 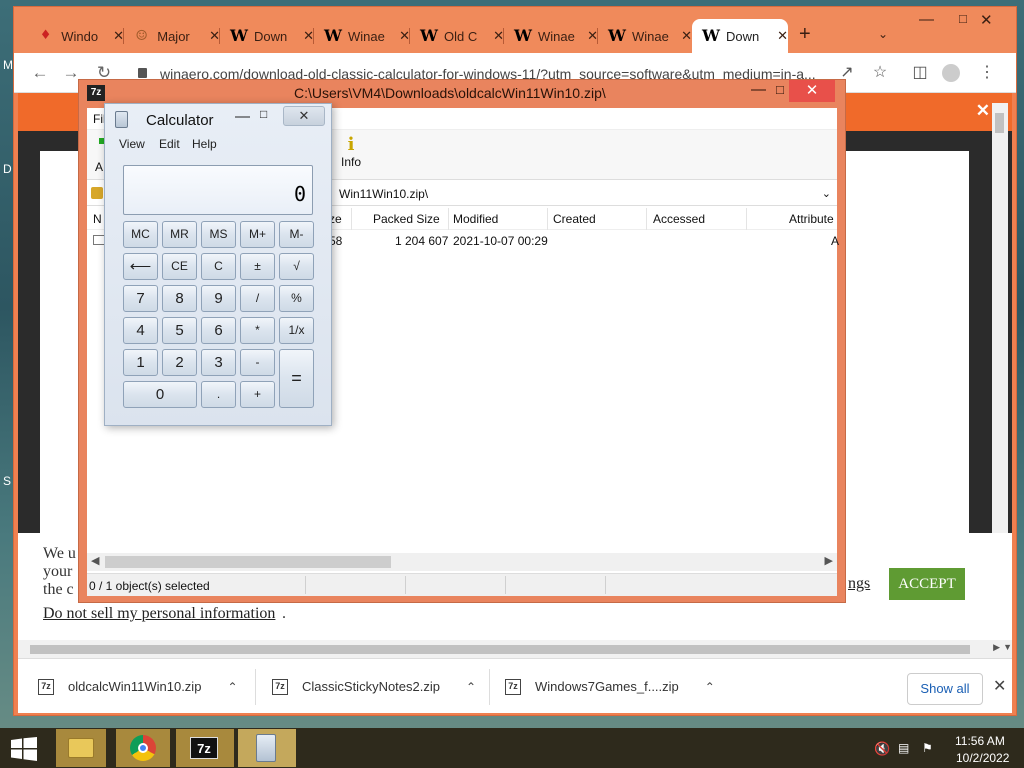 I want to click on cookie-settings-link: ngs, so click(x=859, y=584).